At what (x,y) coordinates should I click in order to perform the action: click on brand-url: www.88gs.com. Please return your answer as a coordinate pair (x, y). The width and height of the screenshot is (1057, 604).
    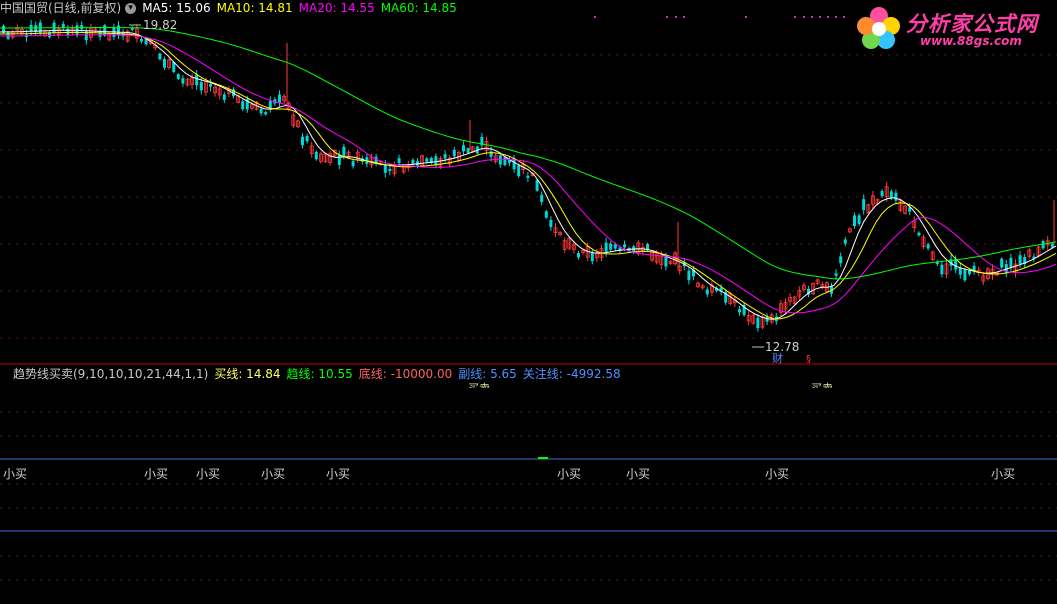
    Looking at the image, I should click on (971, 41).